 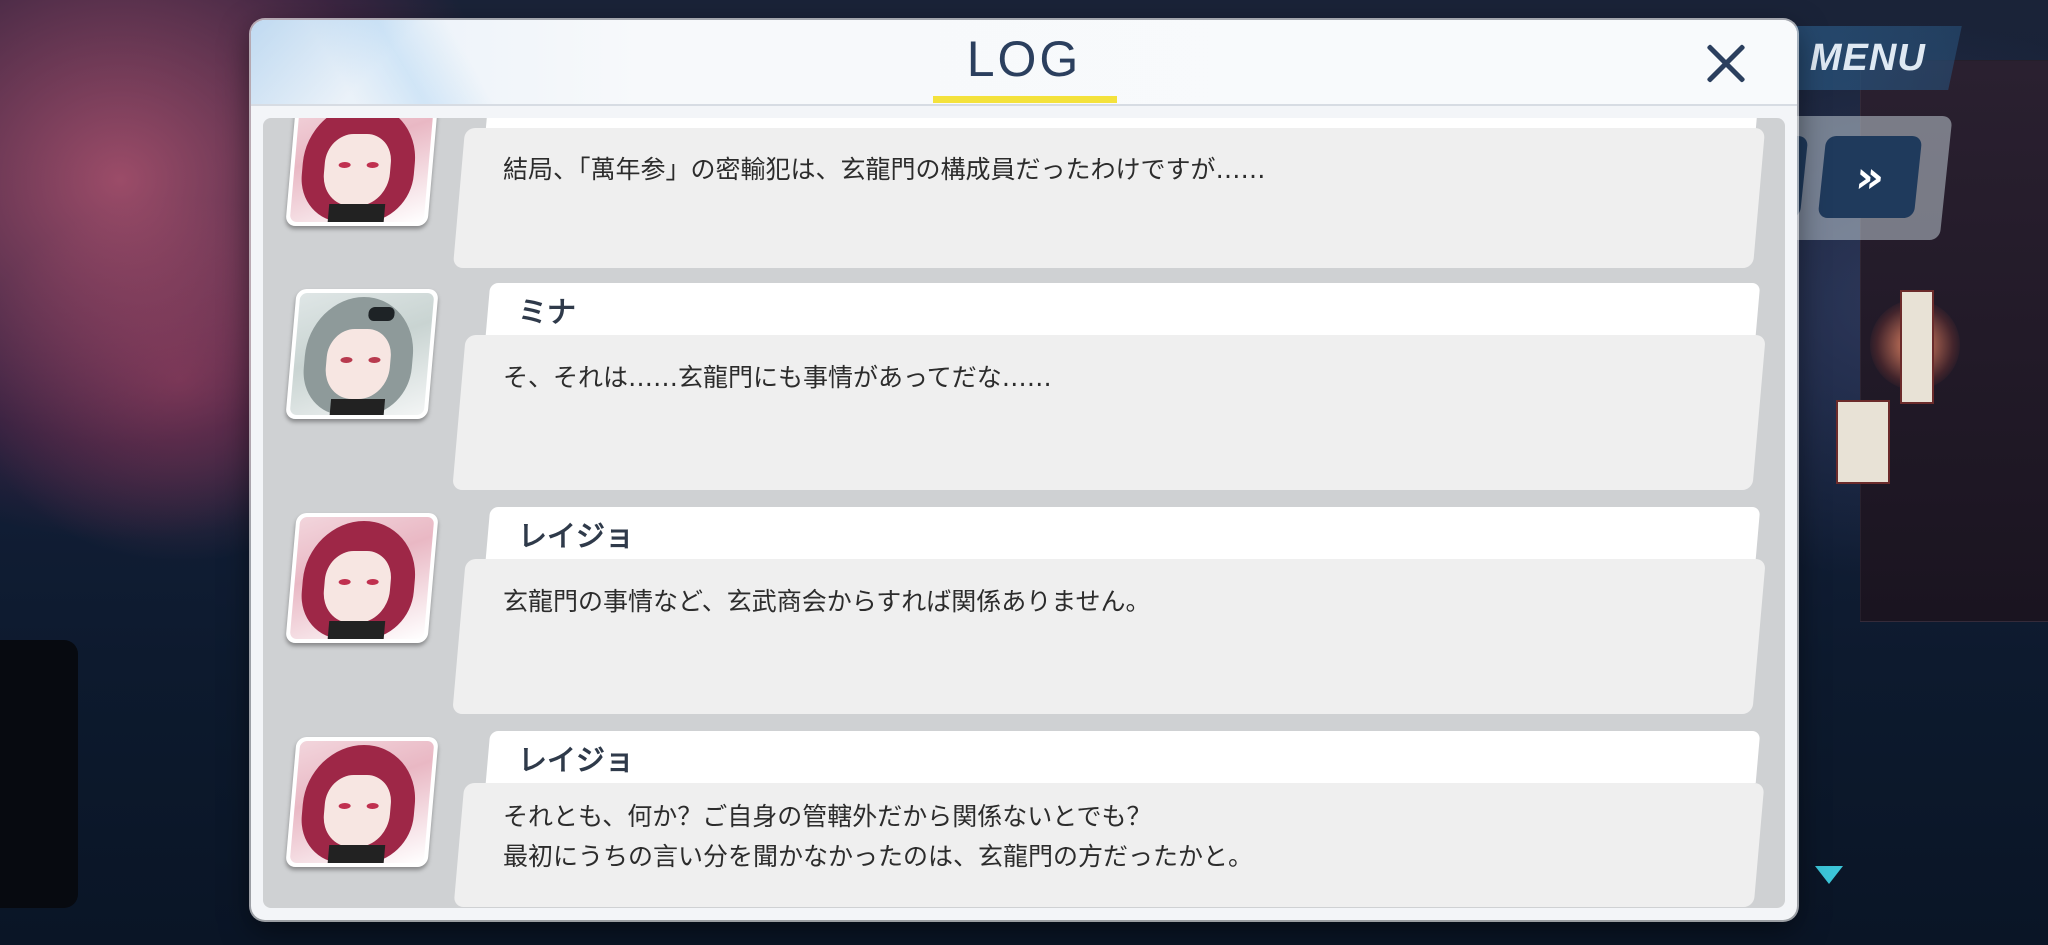 I want to click on portrait-sunglasses, so click(x=381, y=314).